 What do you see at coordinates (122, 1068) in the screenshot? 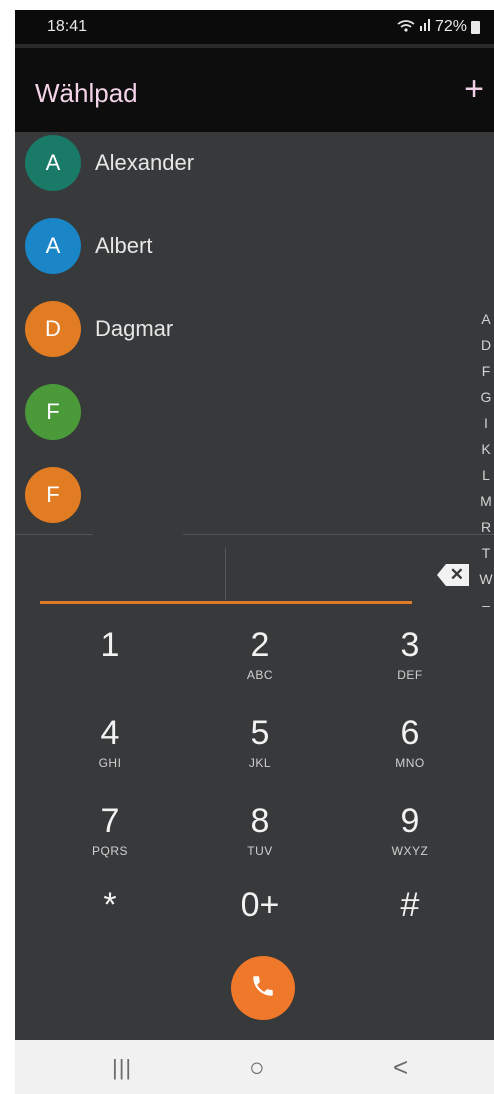
I see `recents-button: |||` at bounding box center [122, 1068].